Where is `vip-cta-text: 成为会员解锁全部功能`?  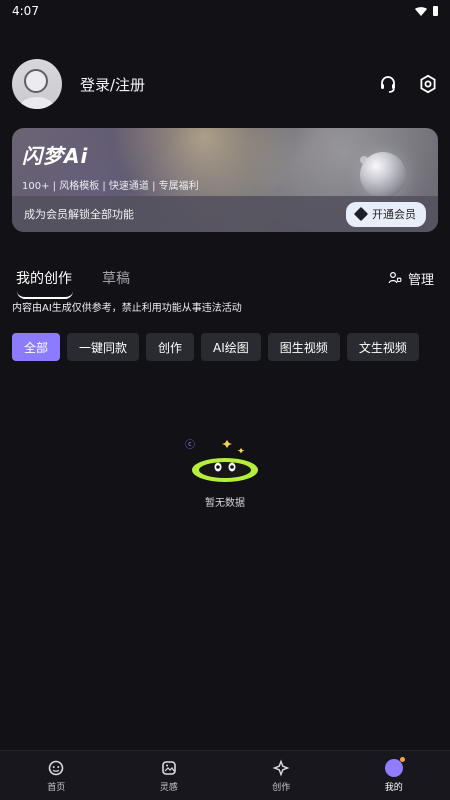 vip-cta-text: 成为会员解锁全部功能 is located at coordinates (79, 214).